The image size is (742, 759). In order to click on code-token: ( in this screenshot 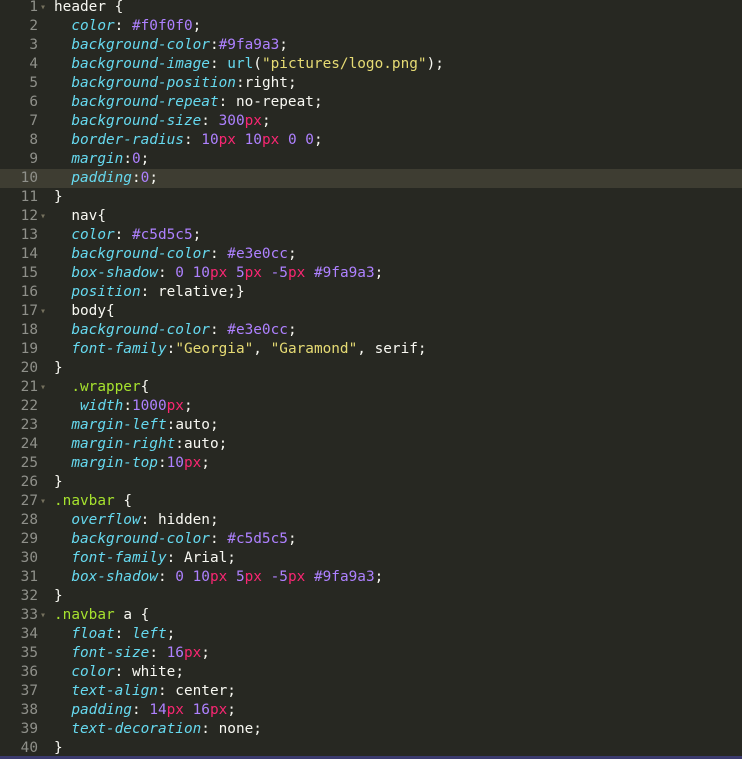, I will do `click(257, 64)`.